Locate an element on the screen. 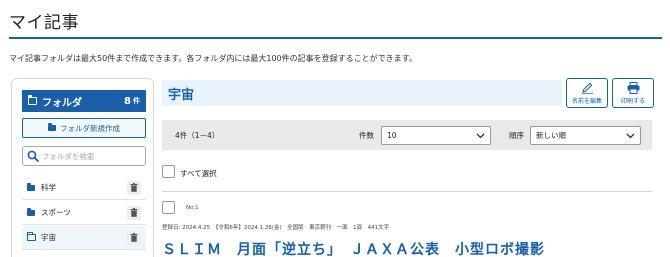 This screenshot has height=257, width=670. printer-icon is located at coordinates (633, 87).